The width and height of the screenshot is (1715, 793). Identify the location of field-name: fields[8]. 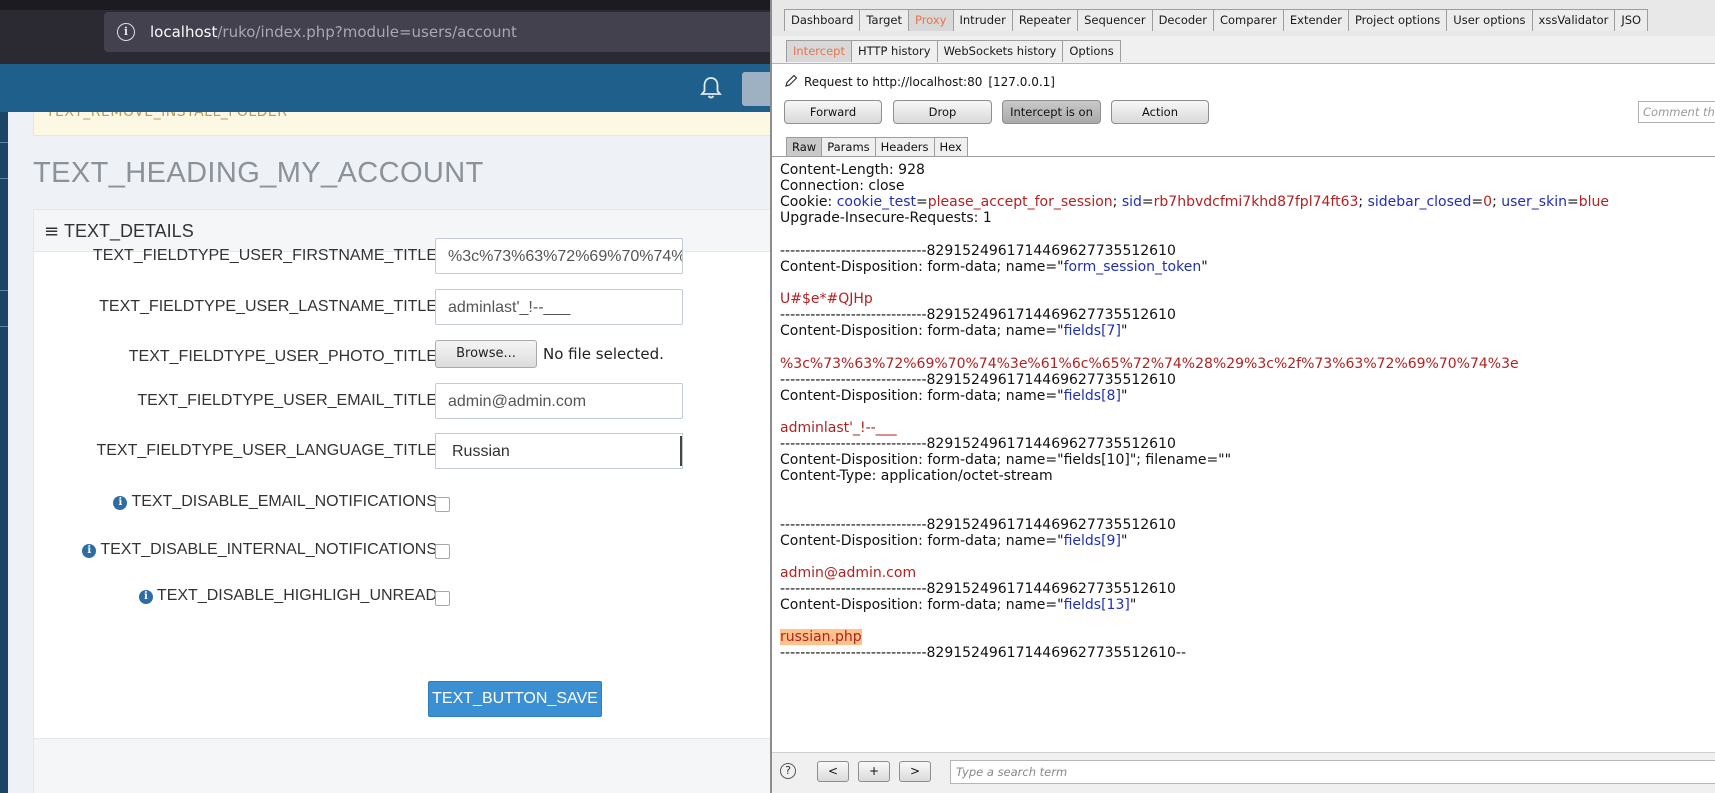
(1092, 396).